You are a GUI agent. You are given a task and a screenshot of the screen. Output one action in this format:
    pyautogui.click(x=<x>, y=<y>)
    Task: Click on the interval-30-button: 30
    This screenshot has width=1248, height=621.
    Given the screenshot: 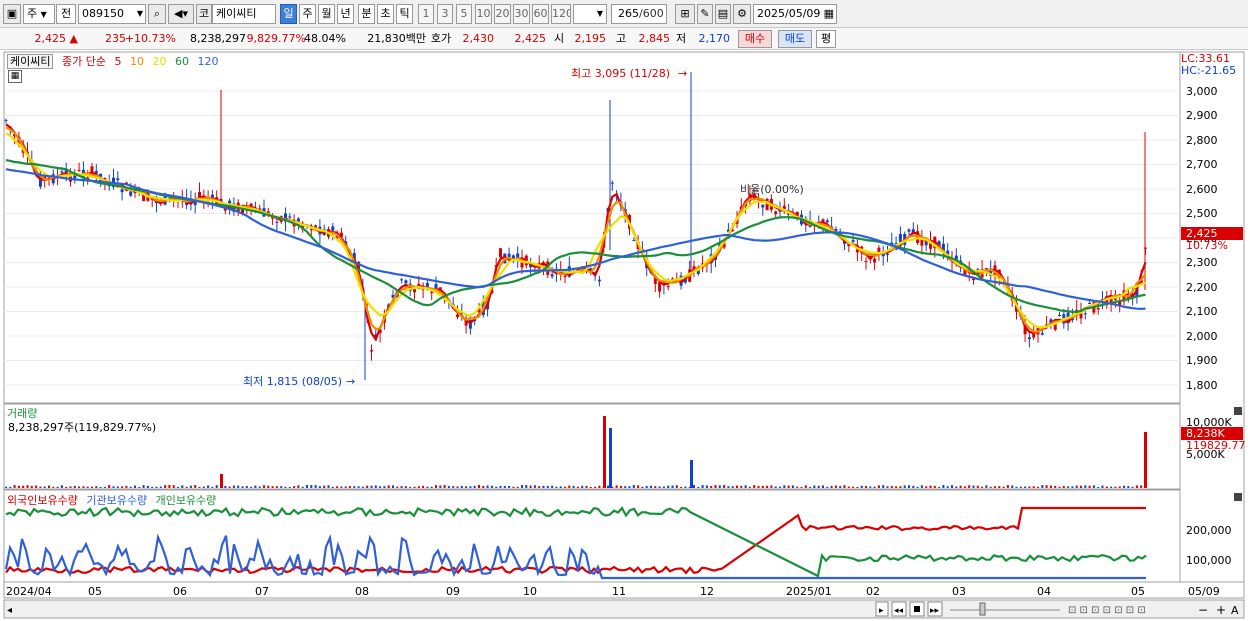 What is the action you would take?
    pyautogui.click(x=521, y=14)
    